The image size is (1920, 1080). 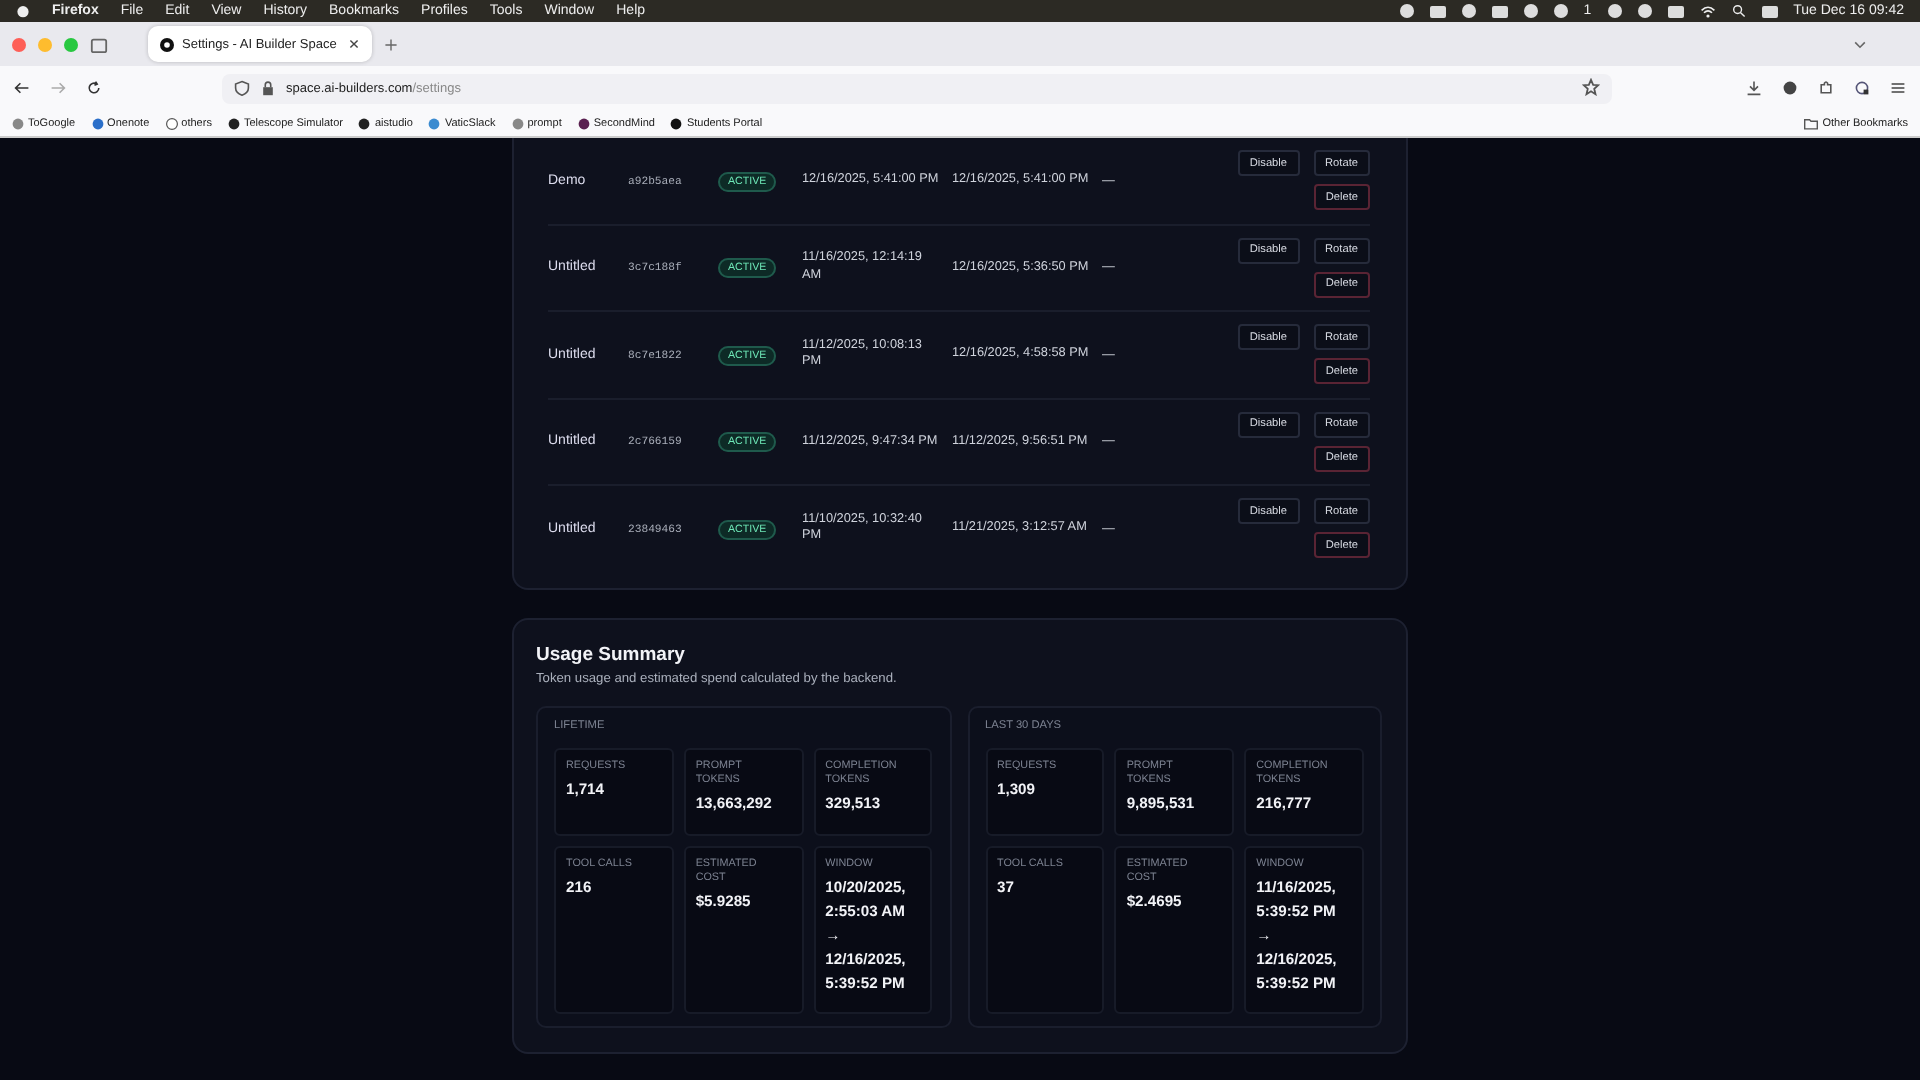 What do you see at coordinates (99, 44) in the screenshot?
I see `tab-overview-icon` at bounding box center [99, 44].